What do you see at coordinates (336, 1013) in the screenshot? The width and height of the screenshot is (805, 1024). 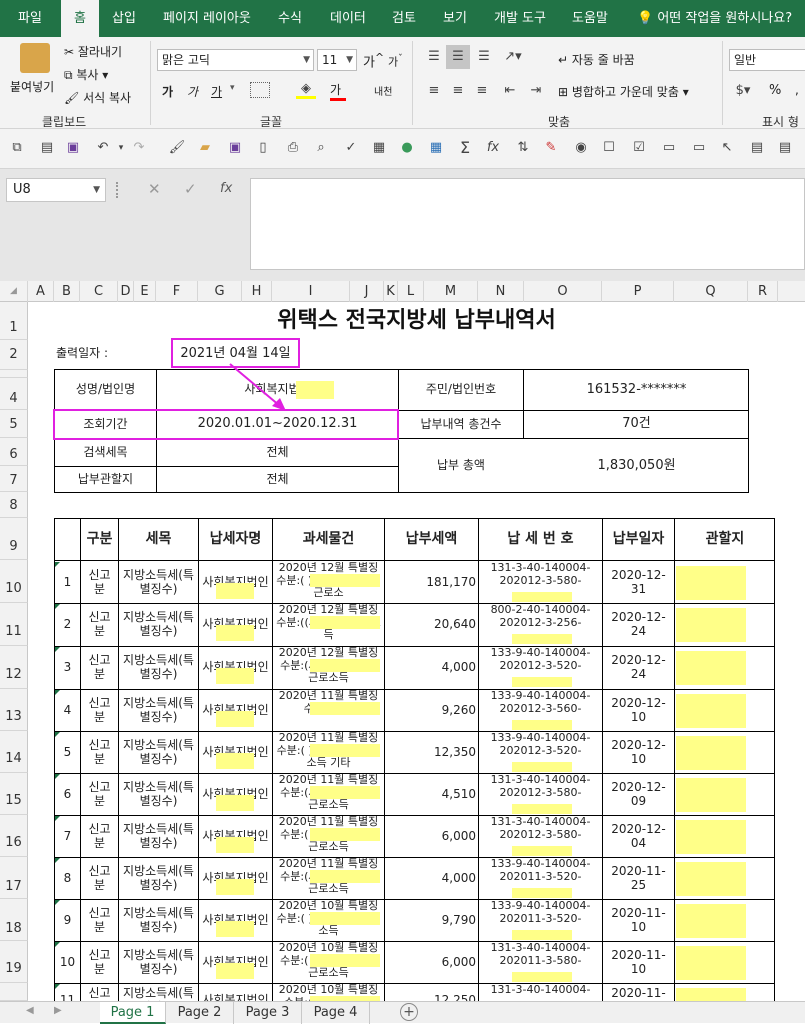 I see `sheet-tab-page-4: Page 4` at bounding box center [336, 1013].